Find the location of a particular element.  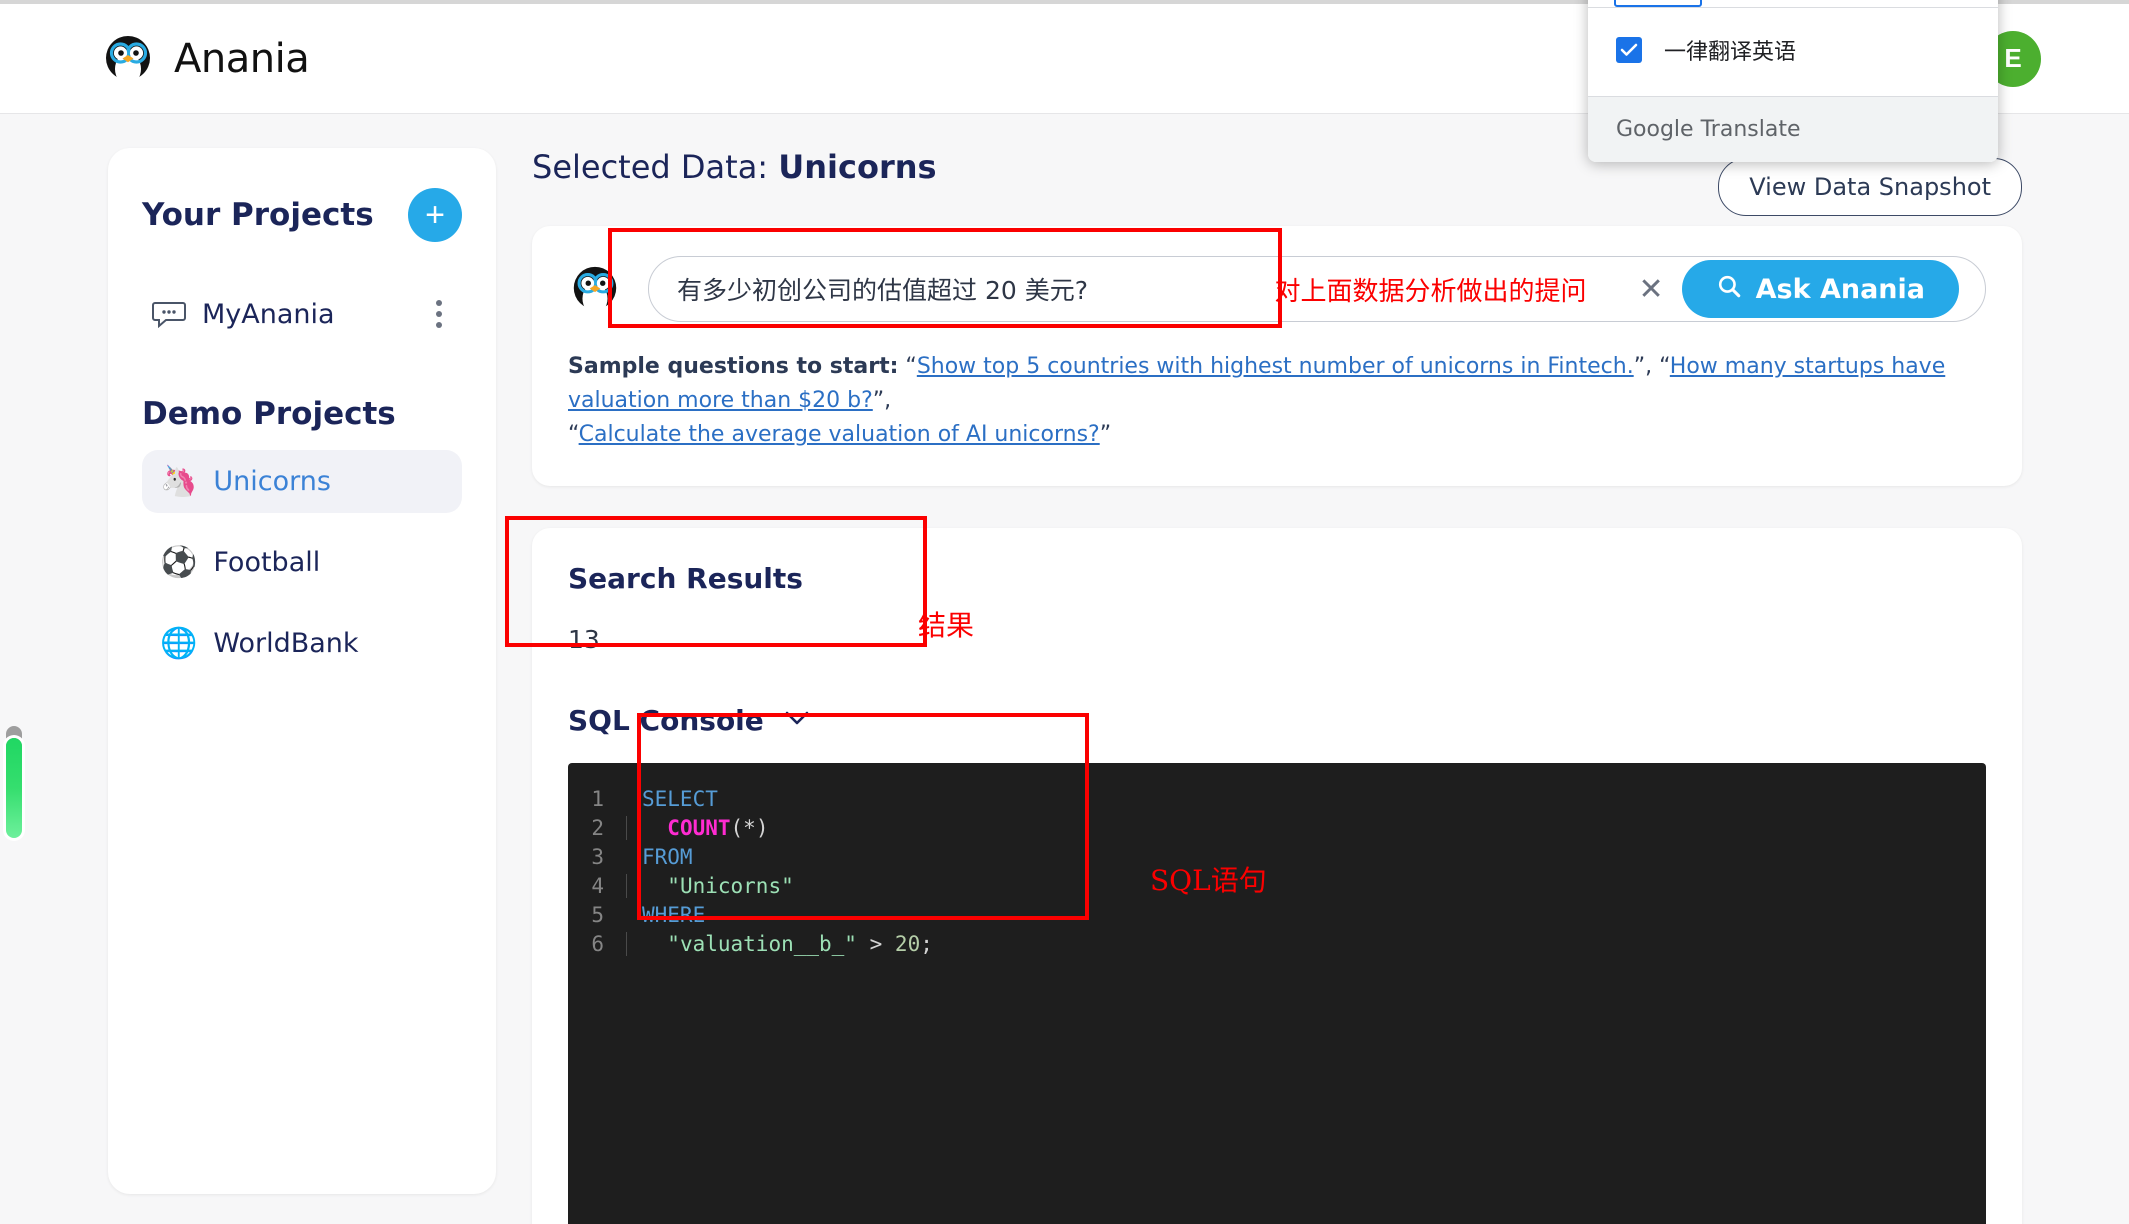

search-input is located at coordinates (959, 289).